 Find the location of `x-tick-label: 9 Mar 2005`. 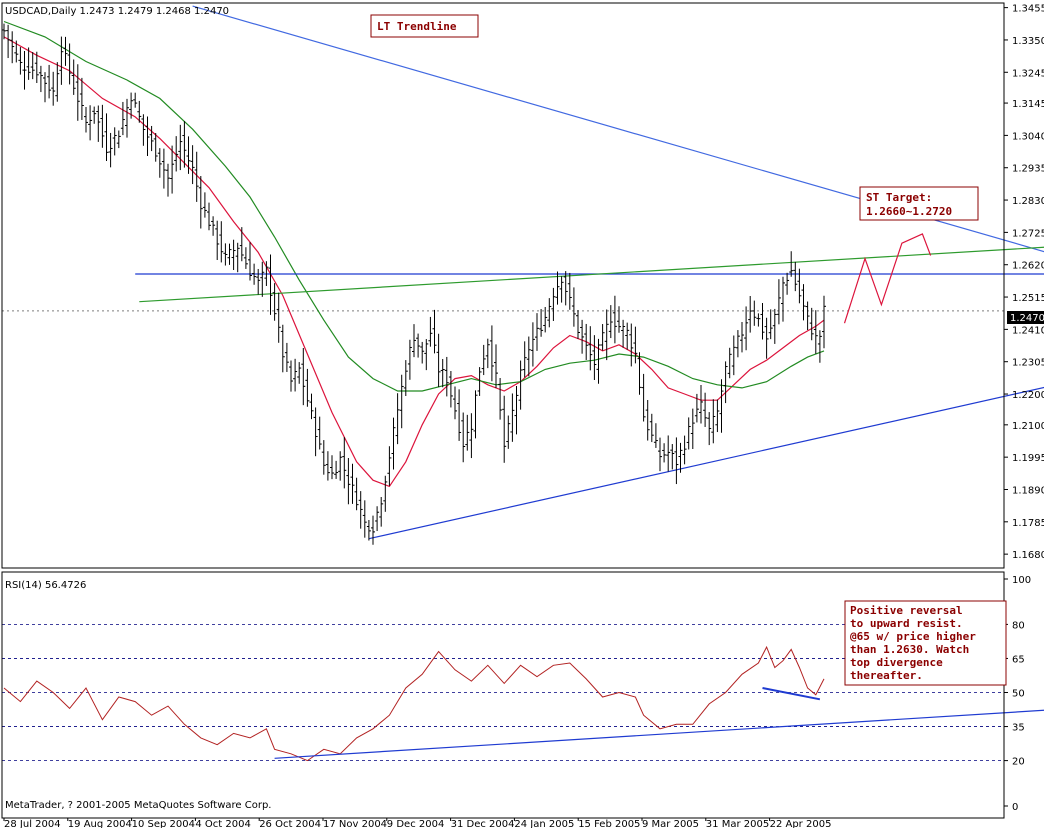

x-tick-label: 9 Mar 2005 is located at coordinates (670, 823).